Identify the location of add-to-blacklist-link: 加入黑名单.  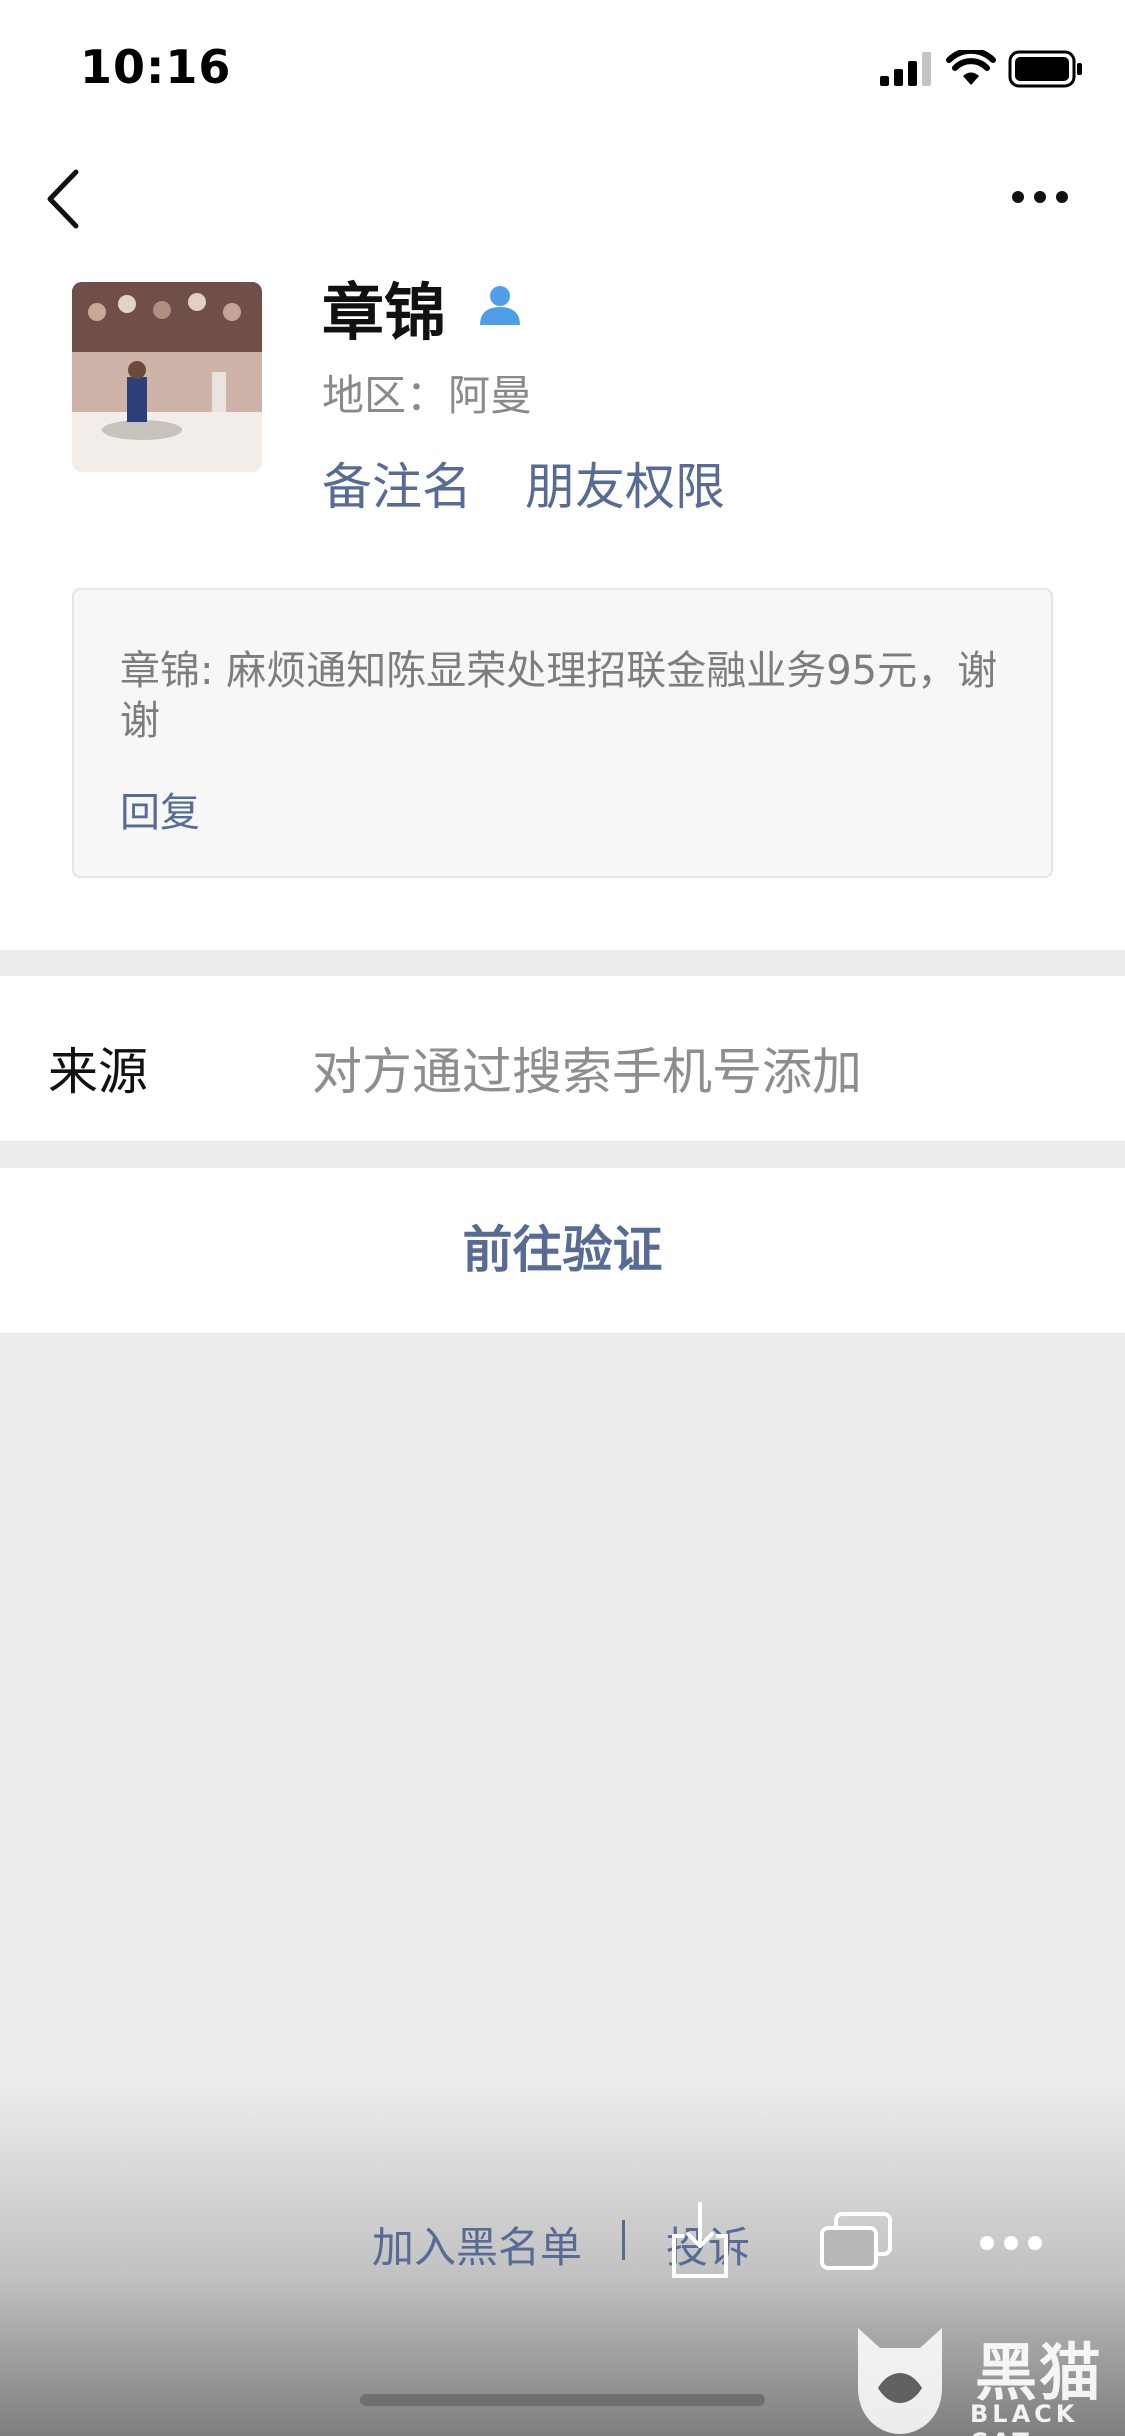
(477, 2244).